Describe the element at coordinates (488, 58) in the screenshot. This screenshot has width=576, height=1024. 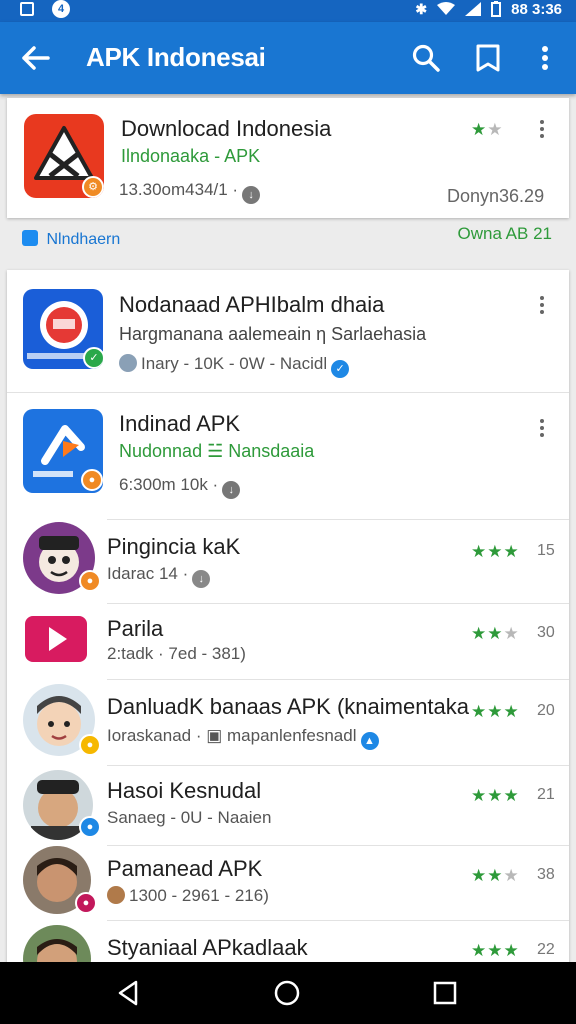
I see `bookmark-icon` at that location.